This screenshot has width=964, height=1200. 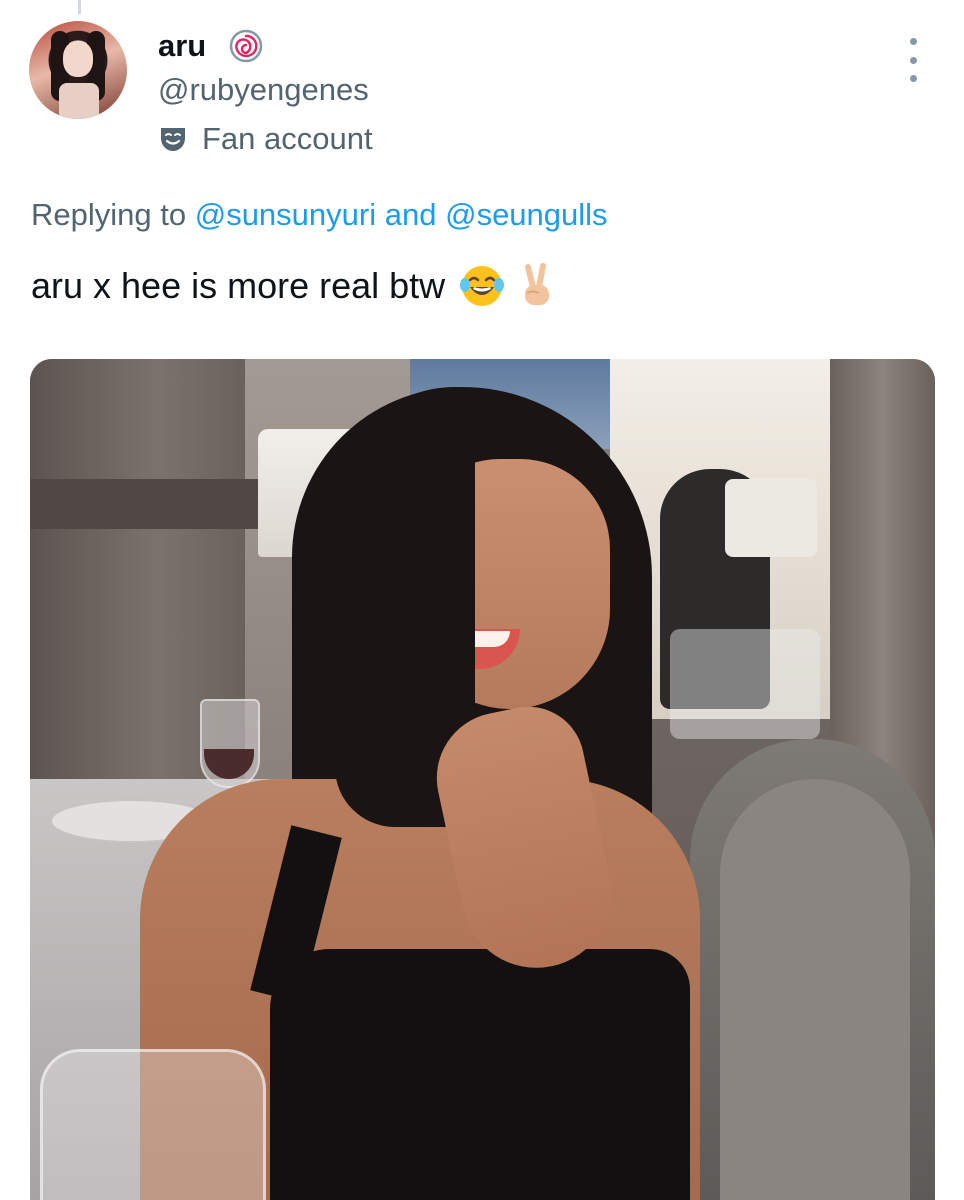 I want to click on more-vertical-icon, so click(x=913, y=41).